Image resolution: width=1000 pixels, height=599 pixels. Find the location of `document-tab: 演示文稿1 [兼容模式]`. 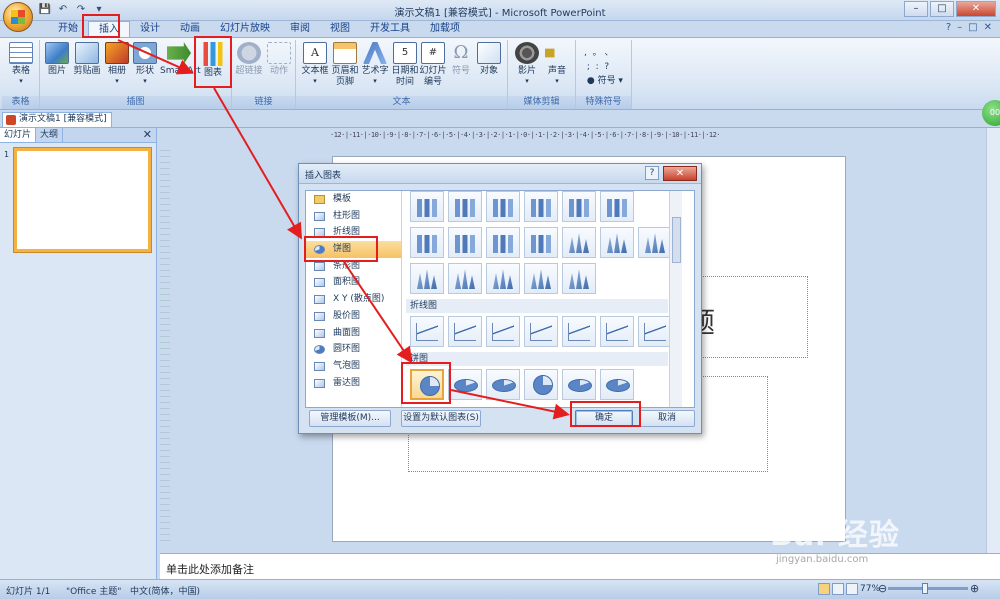

document-tab: 演示文稿1 [兼容模式] is located at coordinates (57, 119).